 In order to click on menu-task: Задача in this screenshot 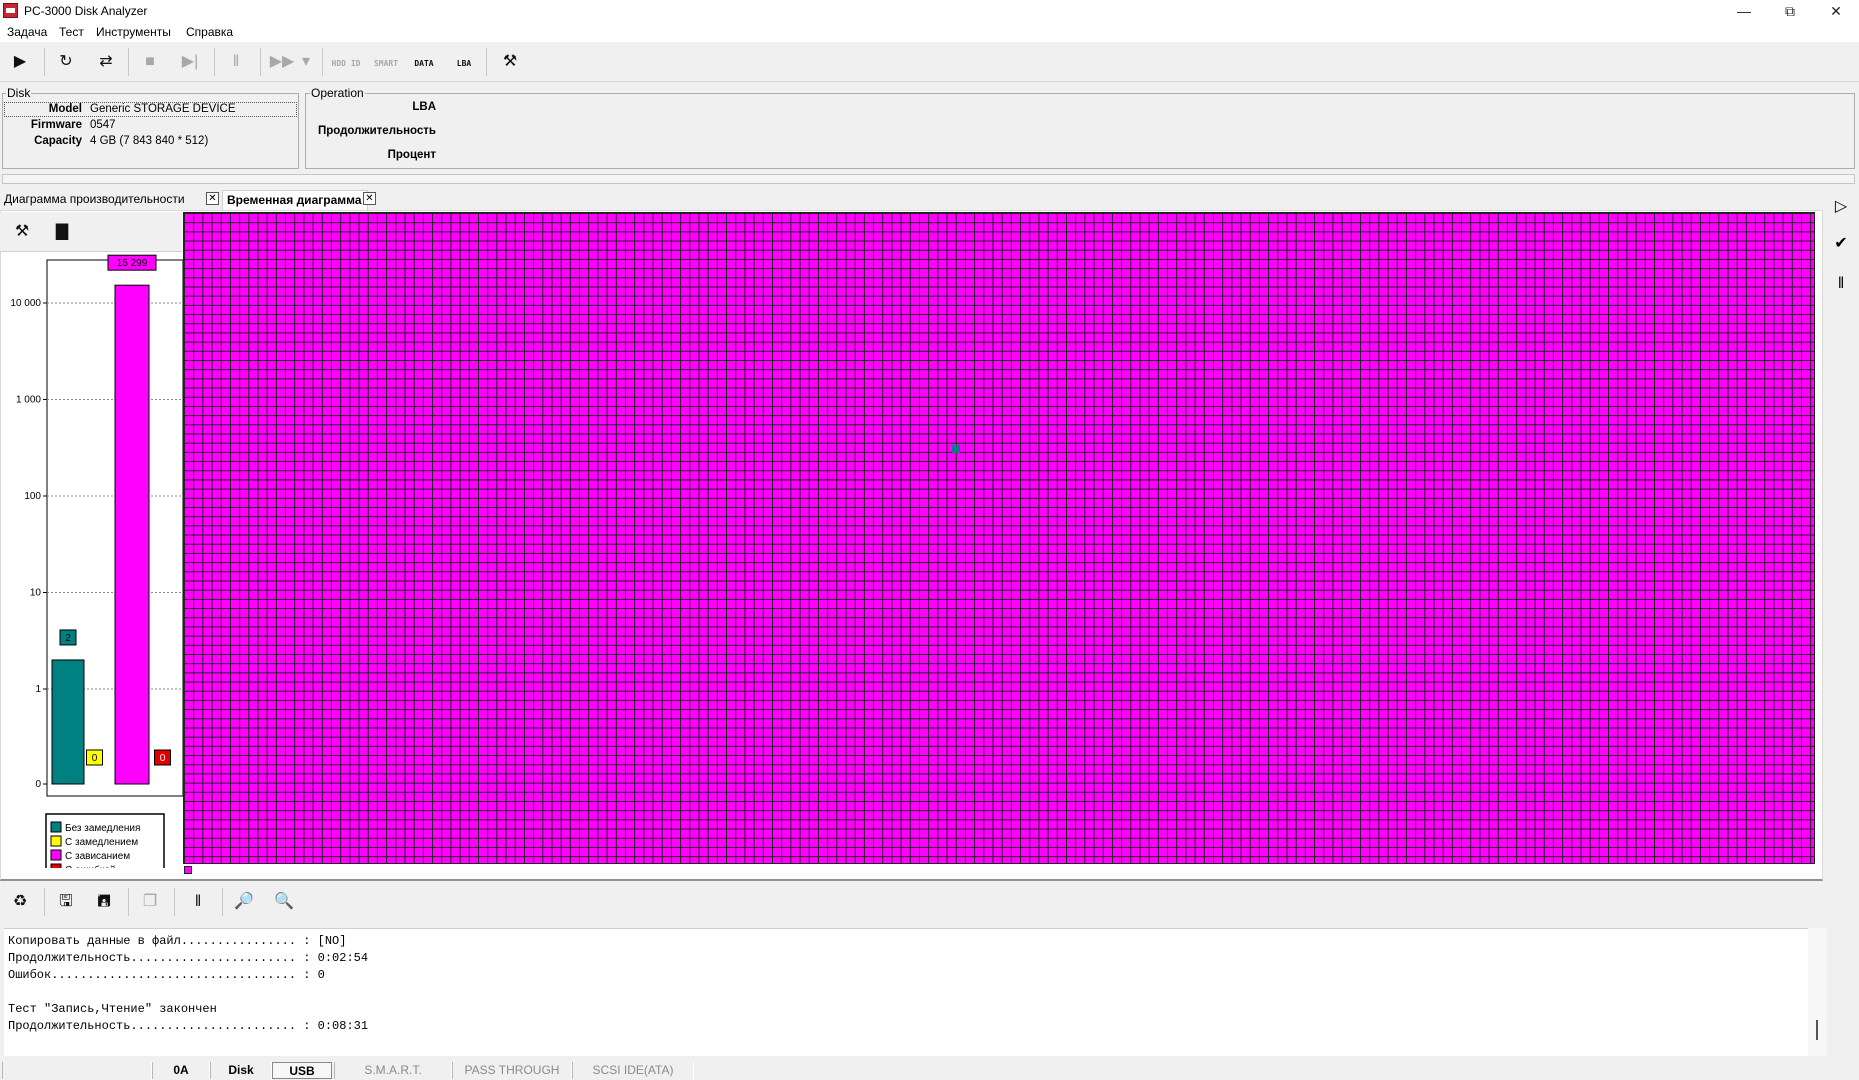, I will do `click(27, 32)`.